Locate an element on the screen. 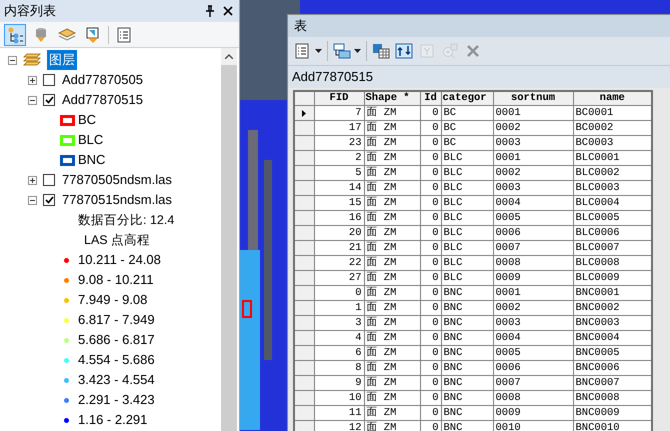 This screenshot has width=670, height=431. row-selector is located at coordinates (304, 113).